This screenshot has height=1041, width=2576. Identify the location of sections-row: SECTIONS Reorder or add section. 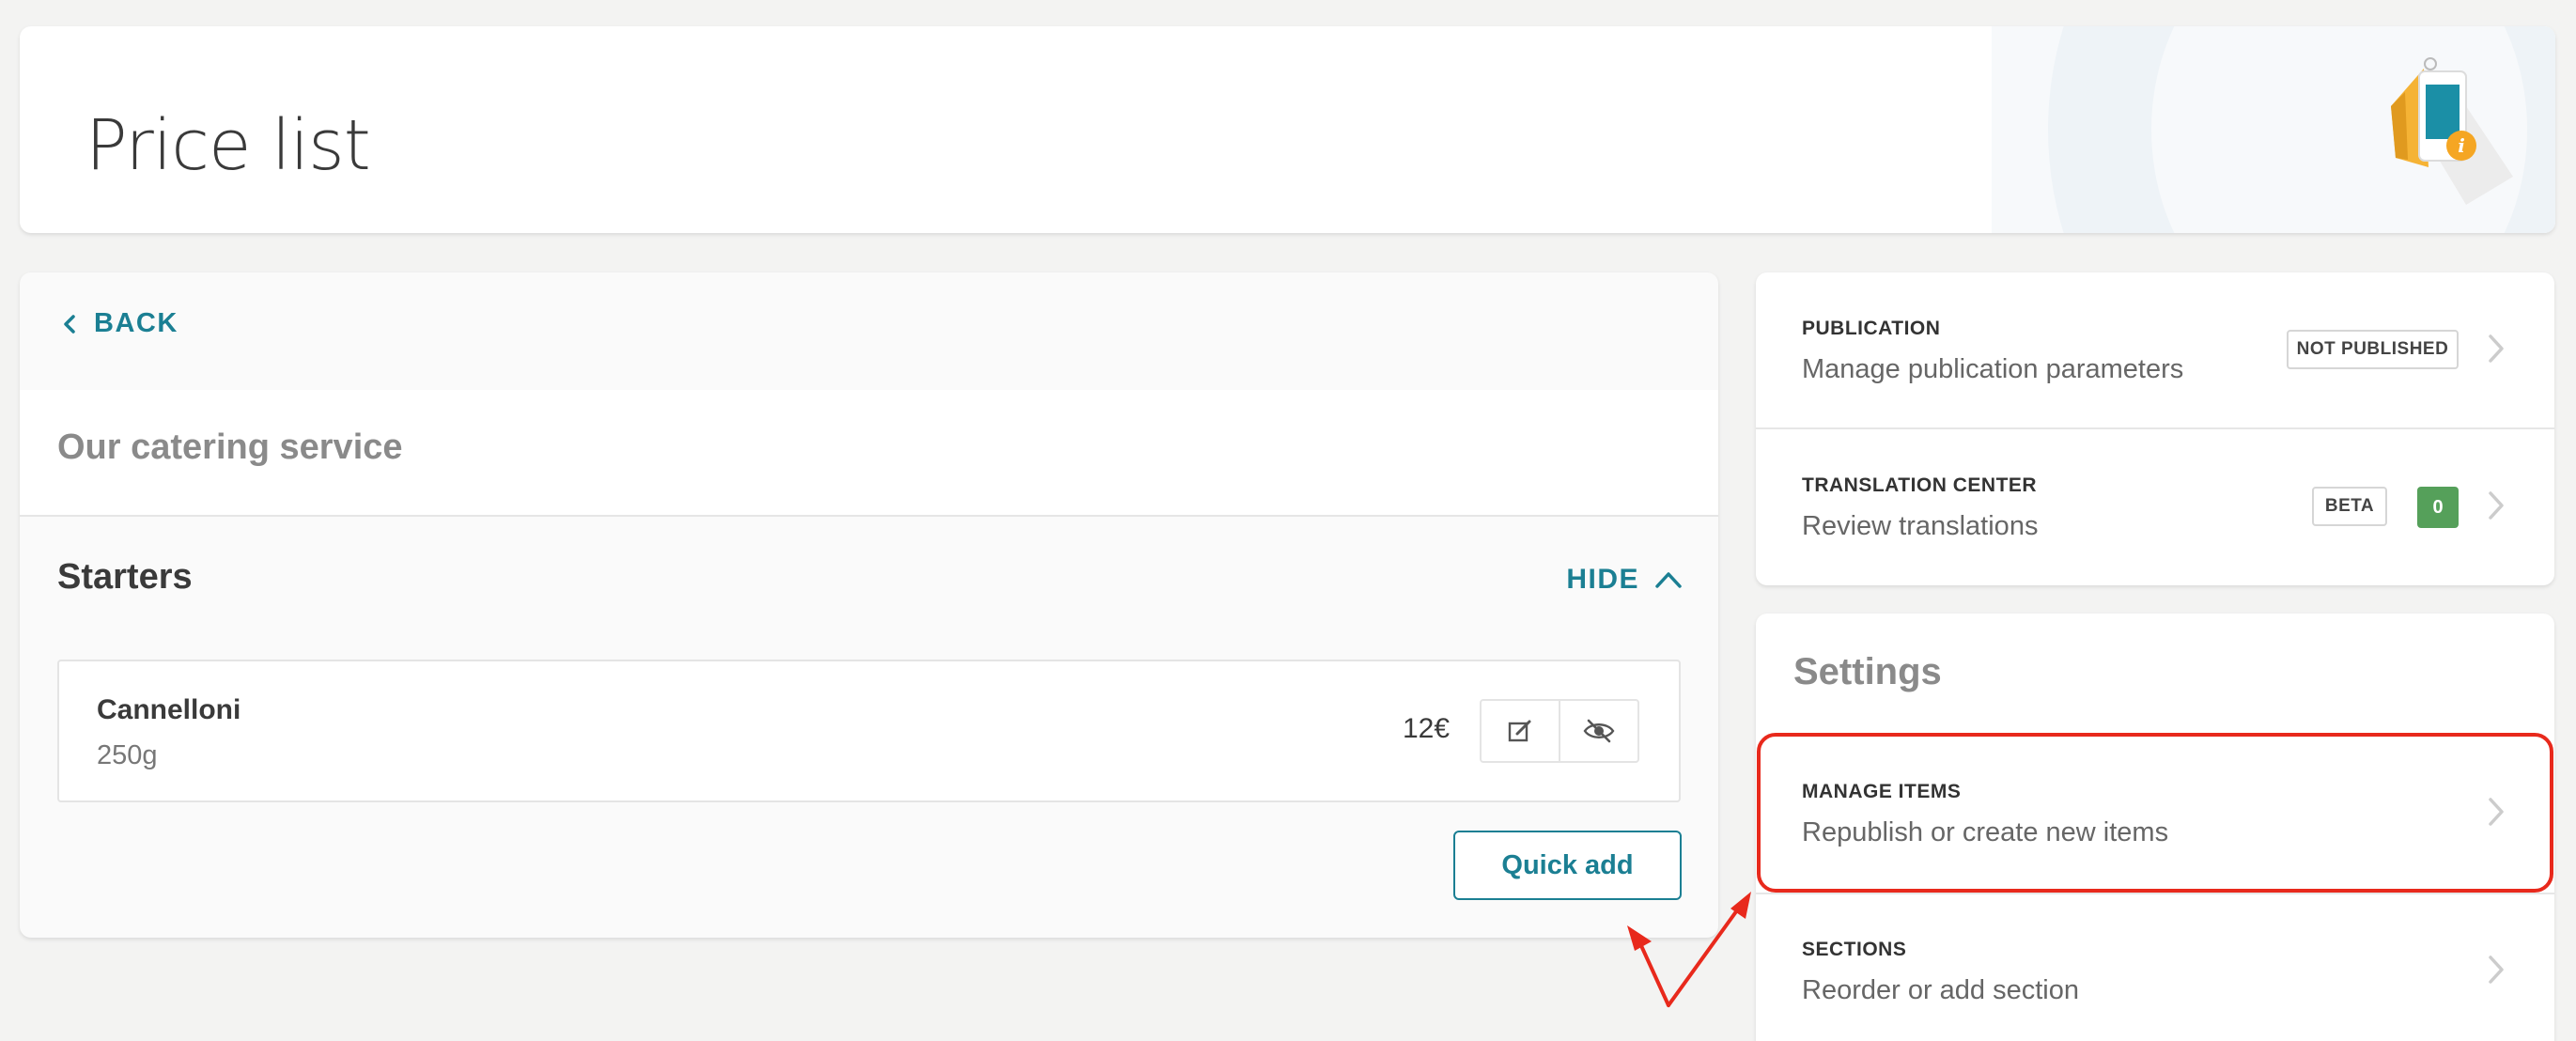
(2155, 967).